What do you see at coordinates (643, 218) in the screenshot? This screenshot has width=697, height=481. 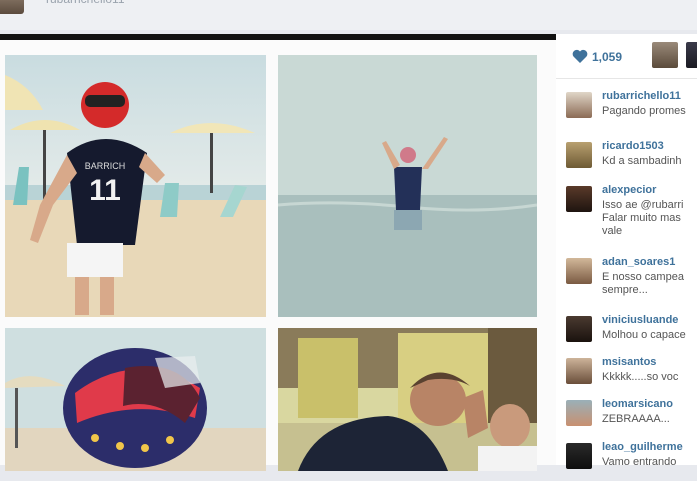 I see `comment-text: Isso ae @rubarri Falar muito mas vale` at bounding box center [643, 218].